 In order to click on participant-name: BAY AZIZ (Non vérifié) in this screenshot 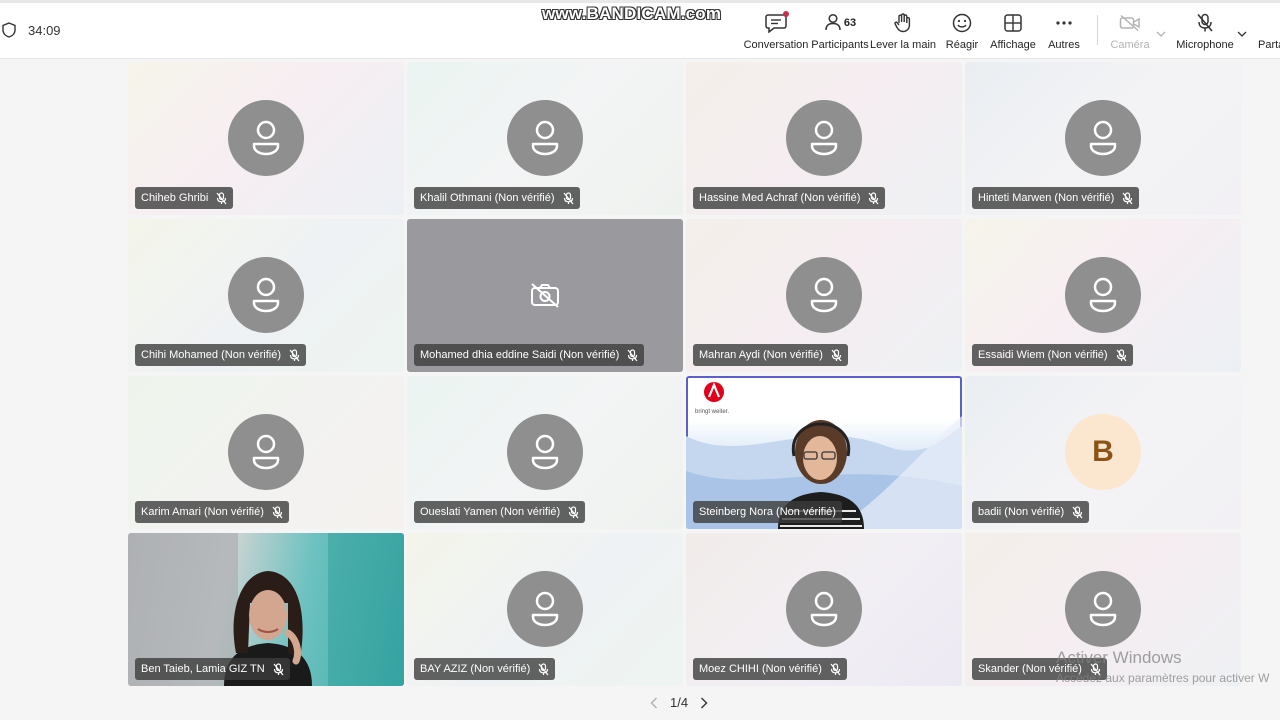, I will do `click(475, 669)`.